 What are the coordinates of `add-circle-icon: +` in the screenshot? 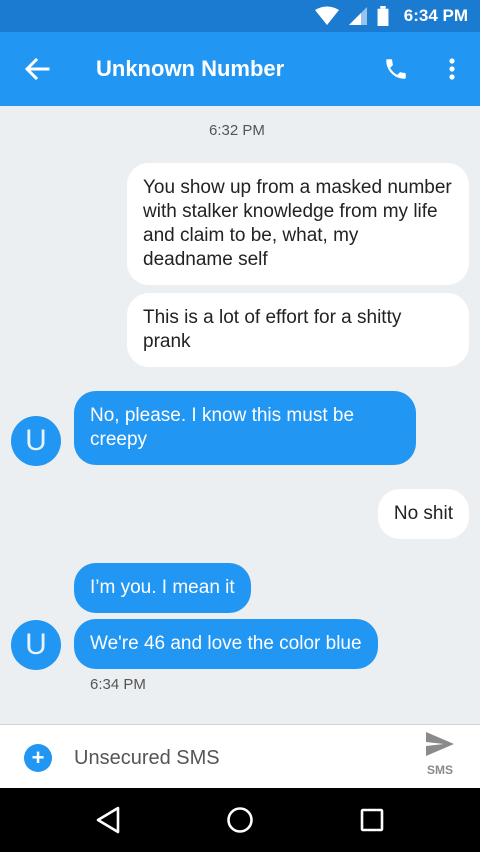 It's located at (38, 757).